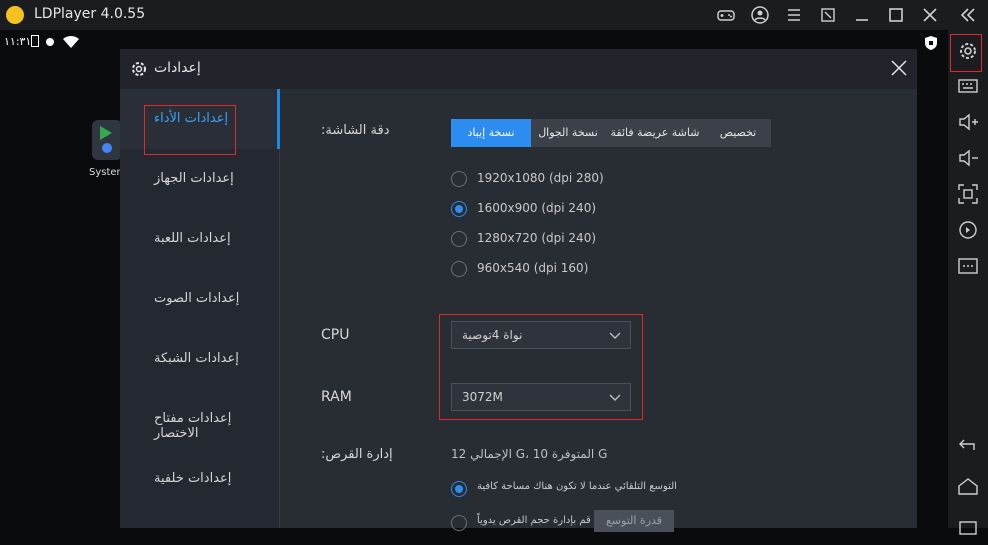 Image resolution: width=988 pixels, height=545 pixels. What do you see at coordinates (529, 454) in the screenshot?
I see `disk-info: 12 الإجمالي G، 10 المتوفرة G` at bounding box center [529, 454].